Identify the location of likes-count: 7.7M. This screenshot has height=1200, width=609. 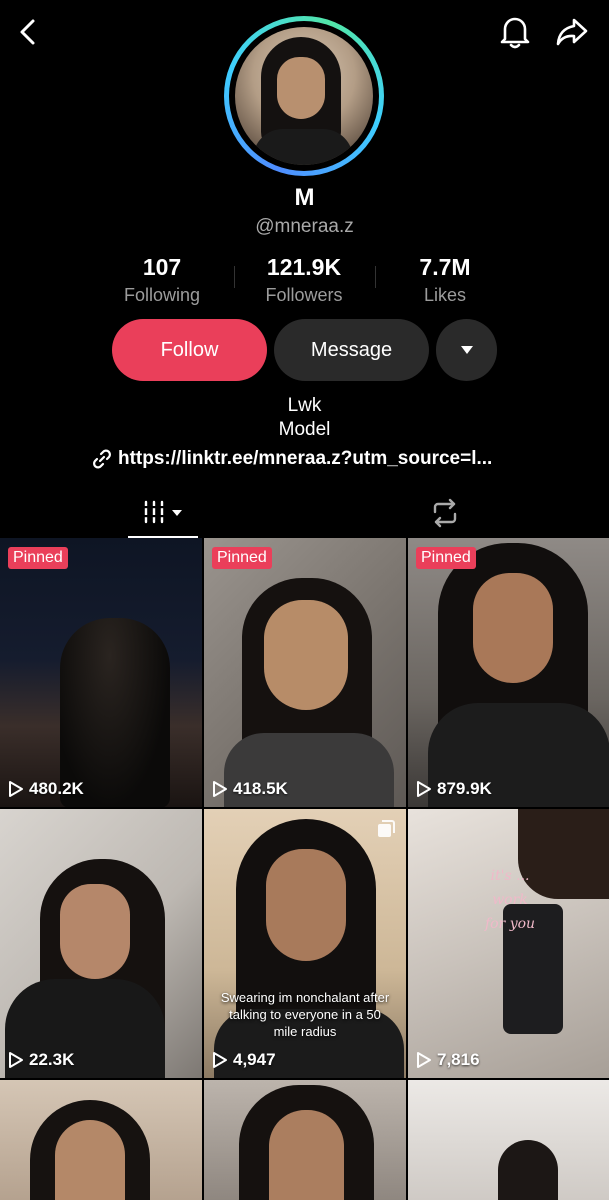
(445, 267).